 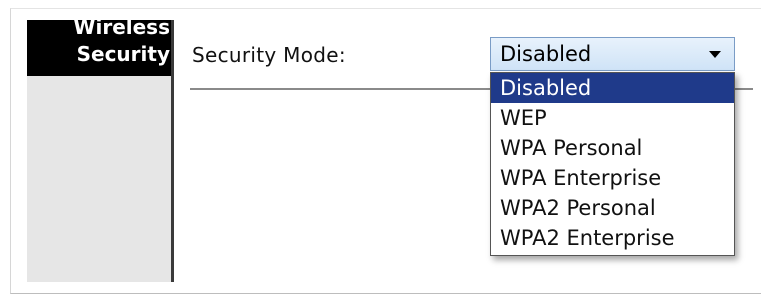 What do you see at coordinates (172, 151) in the screenshot?
I see `sidebar-divider` at bounding box center [172, 151].